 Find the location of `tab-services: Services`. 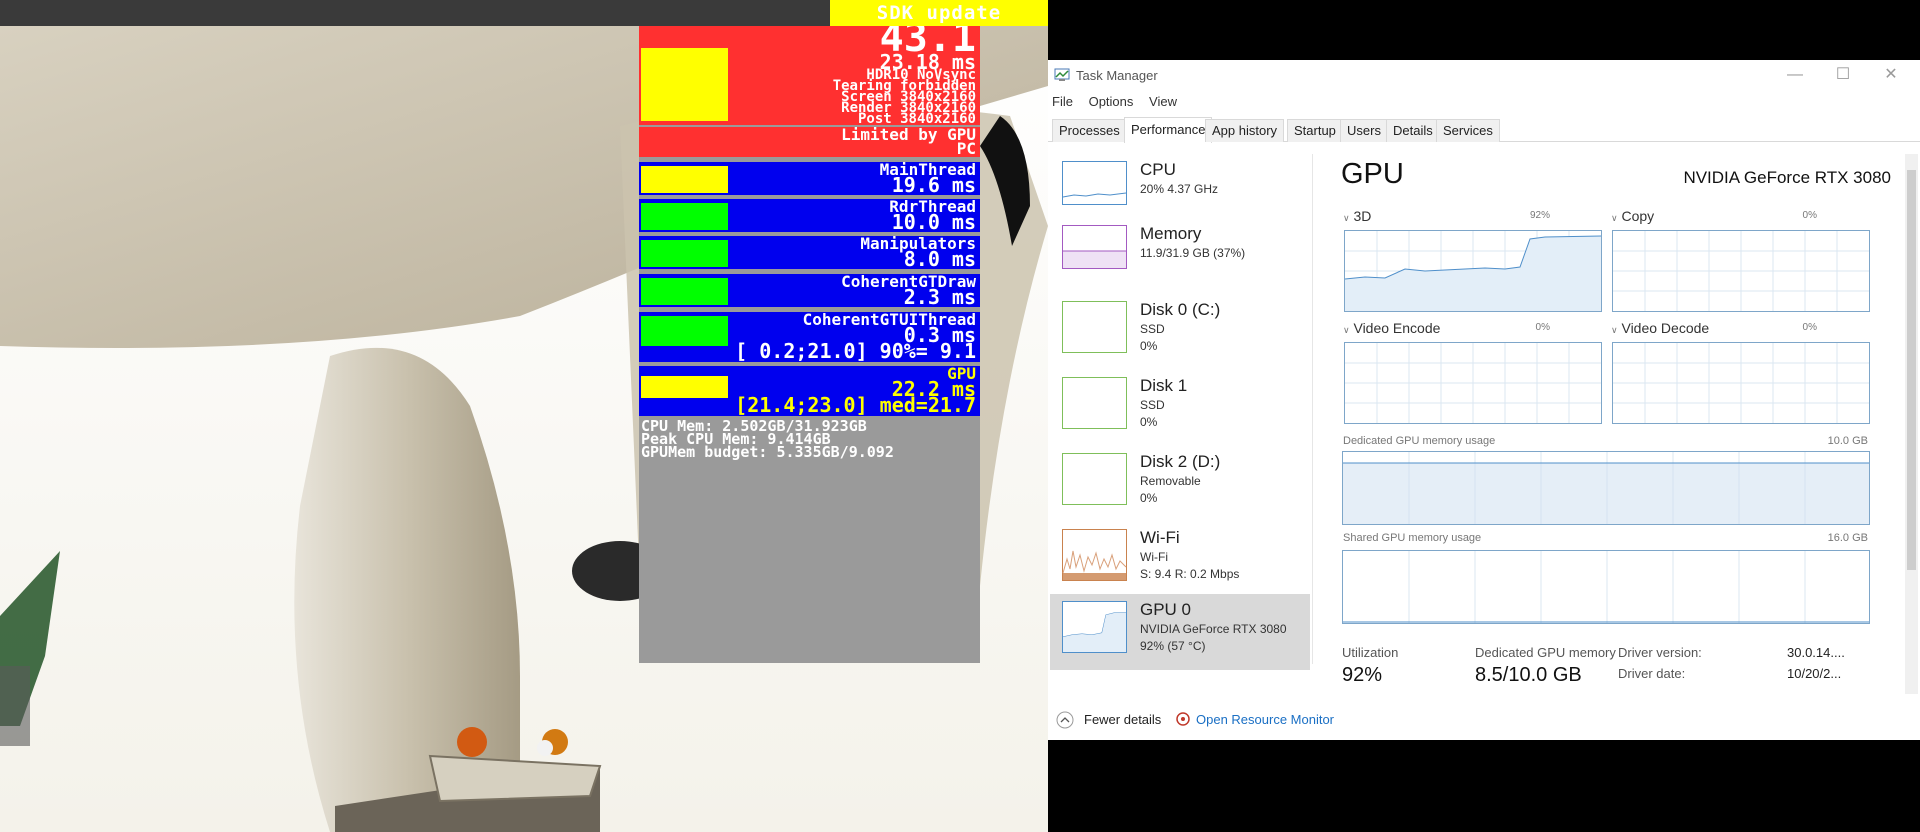

tab-services: Services is located at coordinates (1468, 130).